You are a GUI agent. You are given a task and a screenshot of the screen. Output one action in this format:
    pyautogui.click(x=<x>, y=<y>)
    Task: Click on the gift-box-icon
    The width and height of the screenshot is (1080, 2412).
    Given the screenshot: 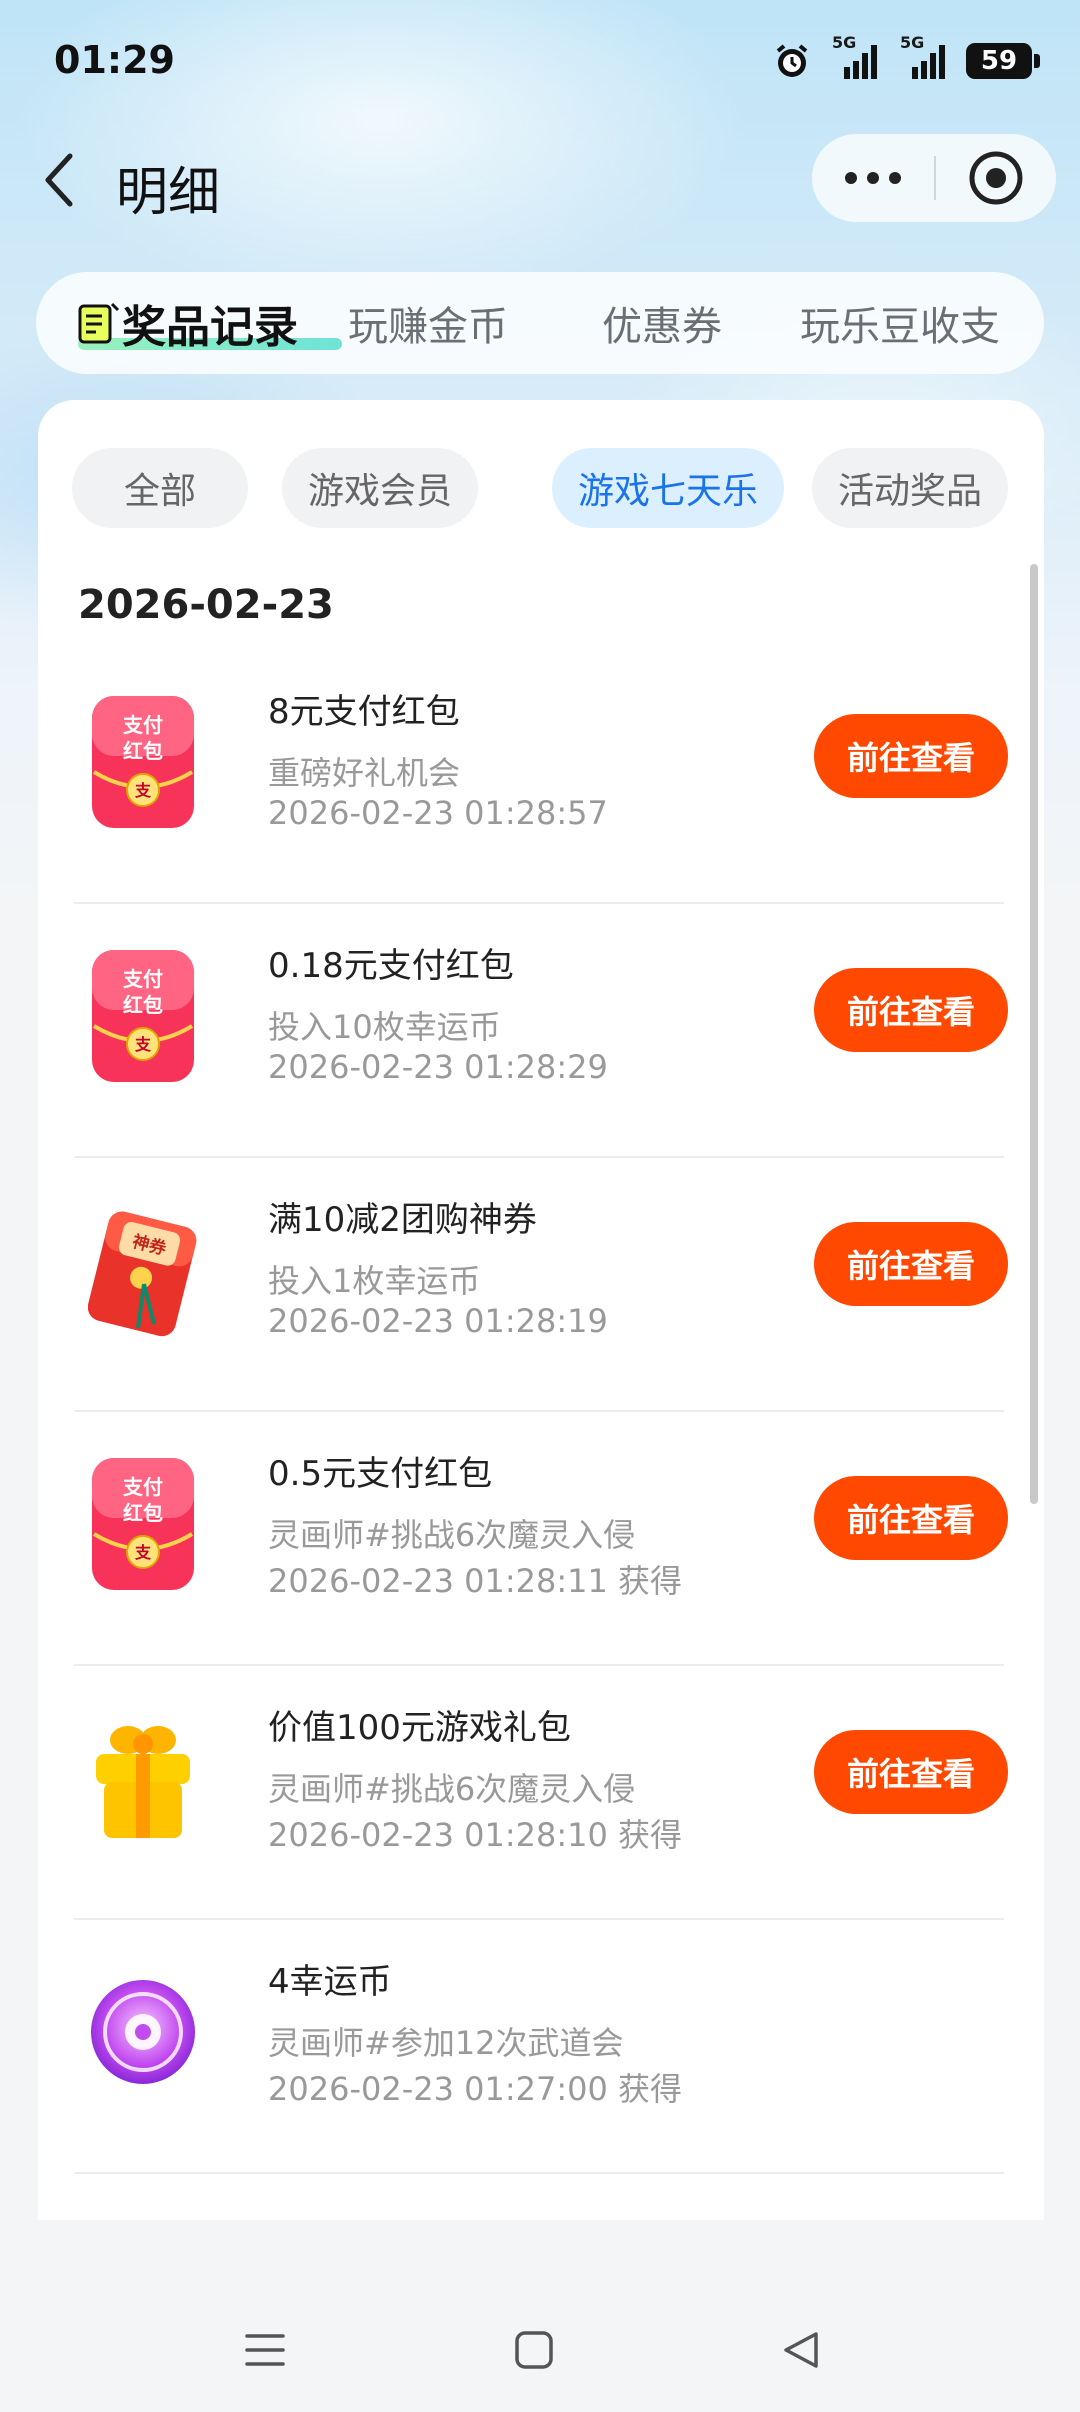 What is the action you would take?
    pyautogui.click(x=143, y=1782)
    